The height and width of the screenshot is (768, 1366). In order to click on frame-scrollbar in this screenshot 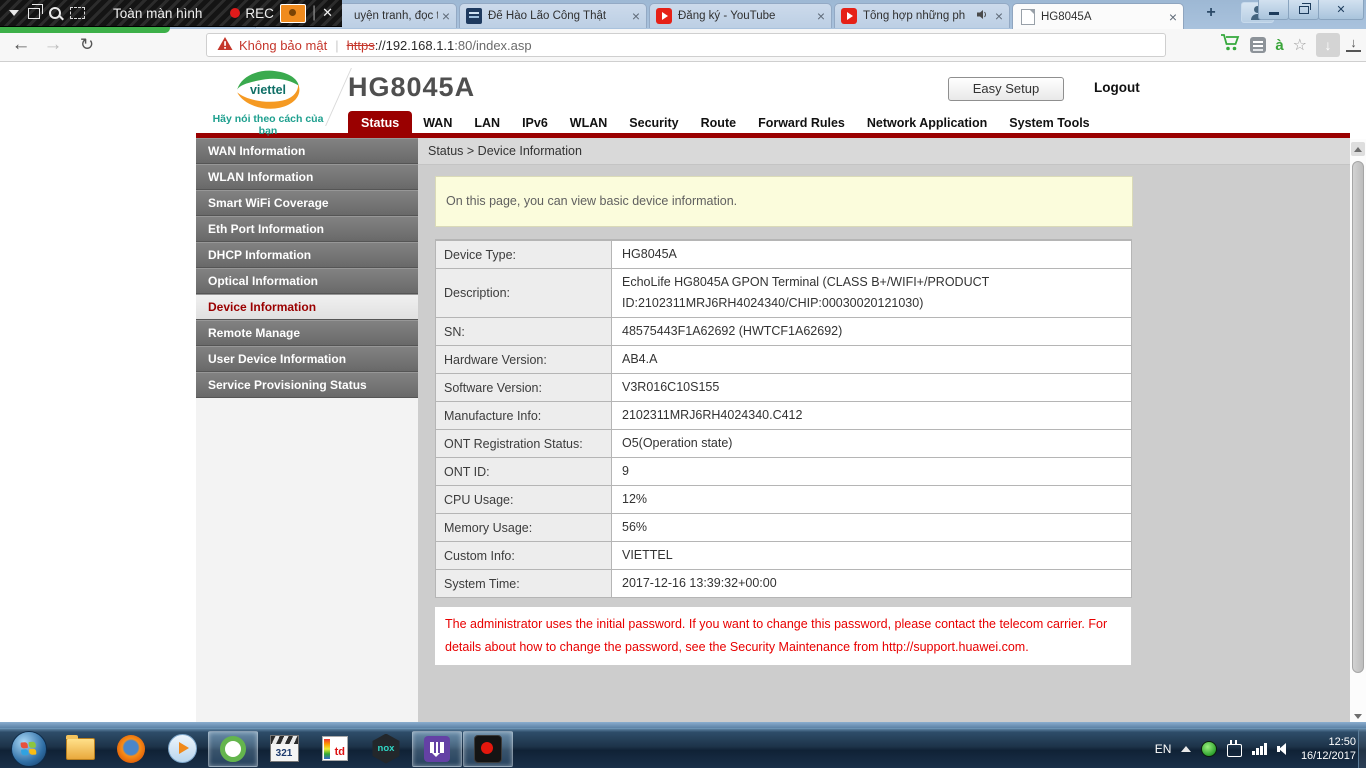, I will do `click(1358, 430)`.